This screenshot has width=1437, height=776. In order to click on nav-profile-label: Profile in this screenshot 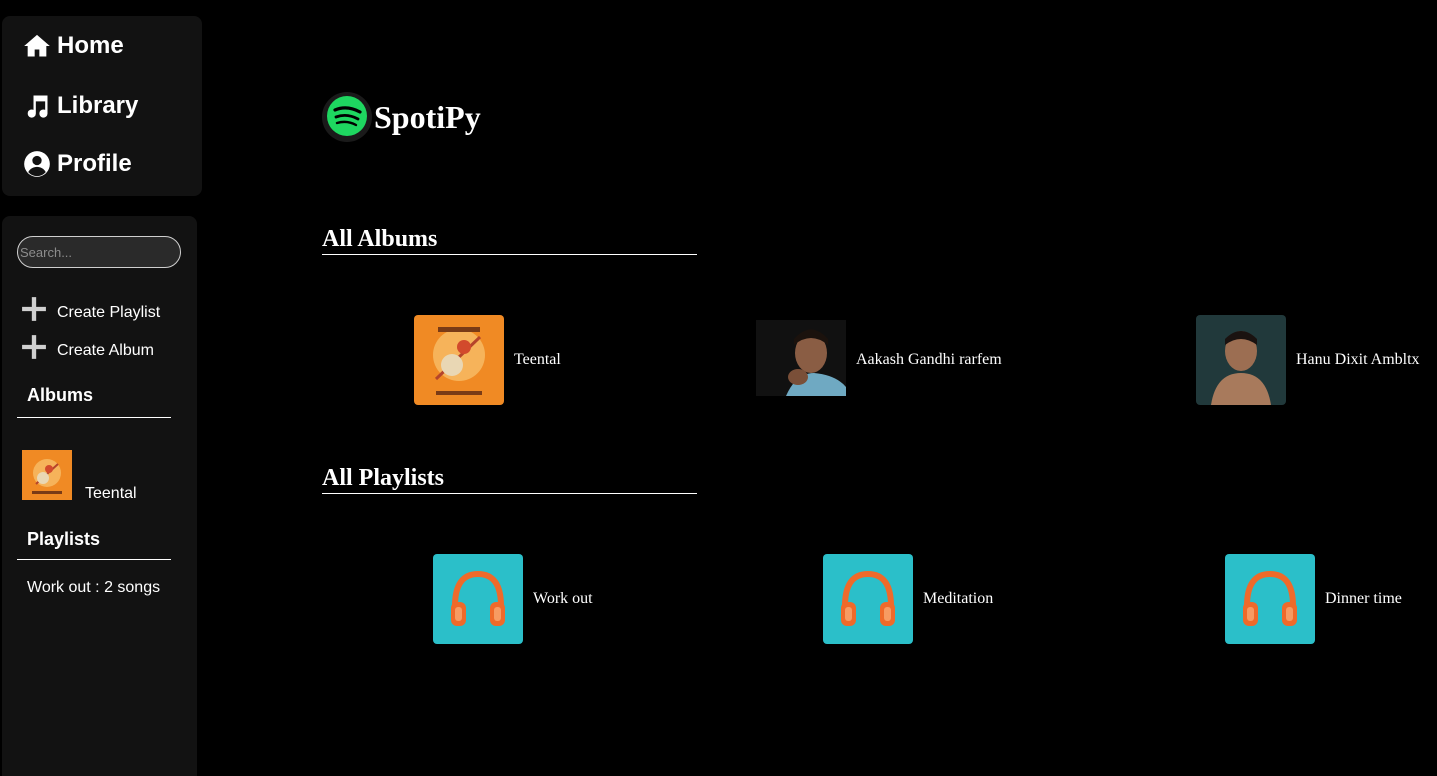, I will do `click(94, 163)`.